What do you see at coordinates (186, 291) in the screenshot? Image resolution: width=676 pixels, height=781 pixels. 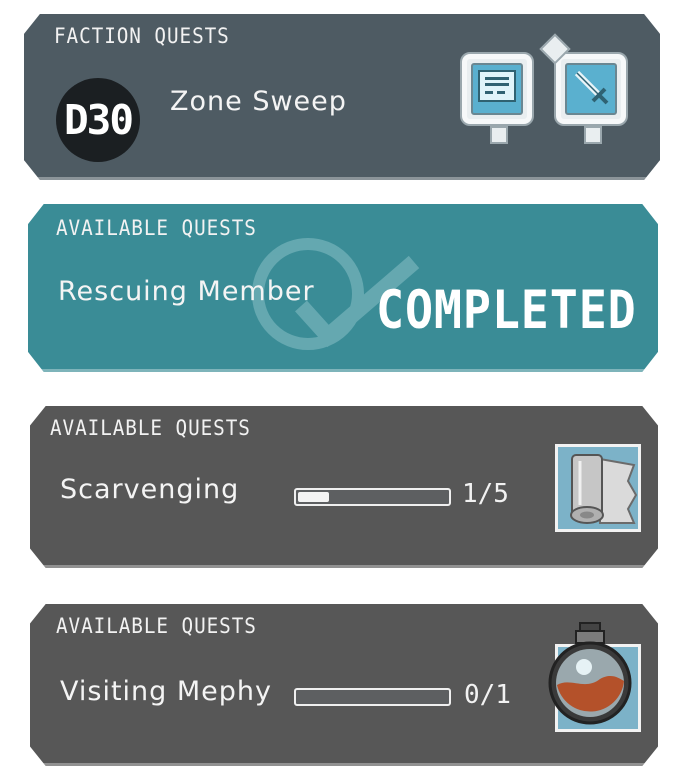 I see `quest-name: Rescuing Member` at bounding box center [186, 291].